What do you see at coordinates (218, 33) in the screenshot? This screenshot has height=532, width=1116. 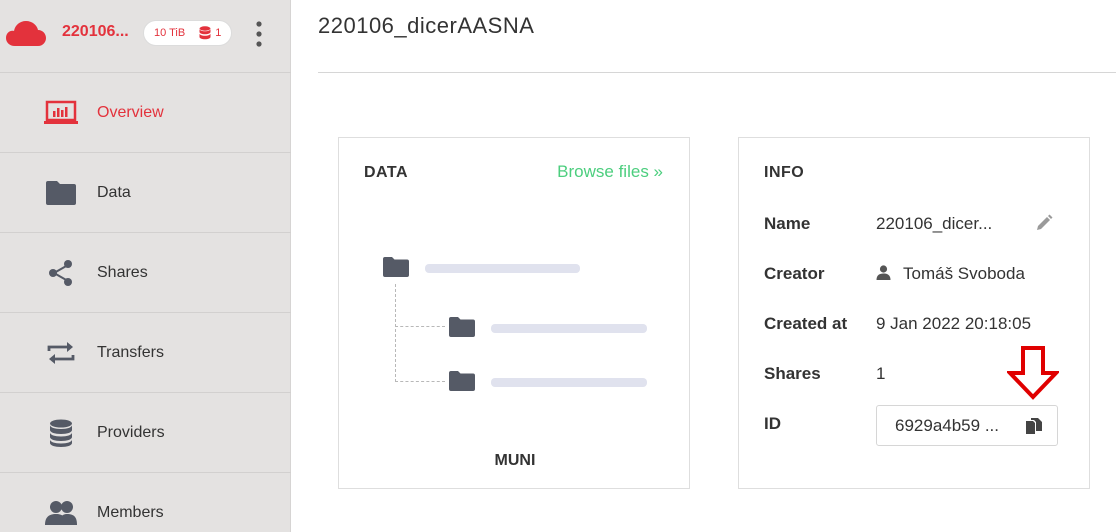 I see `providers-count-value: 1` at bounding box center [218, 33].